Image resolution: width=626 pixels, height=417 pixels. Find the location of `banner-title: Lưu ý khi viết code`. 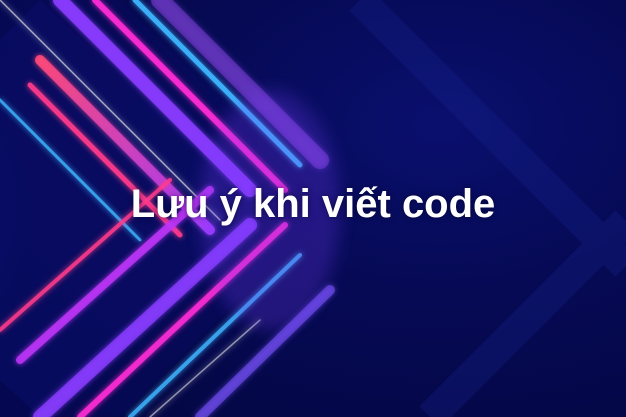

banner-title: Lưu ý khi viết code is located at coordinates (313, 204).